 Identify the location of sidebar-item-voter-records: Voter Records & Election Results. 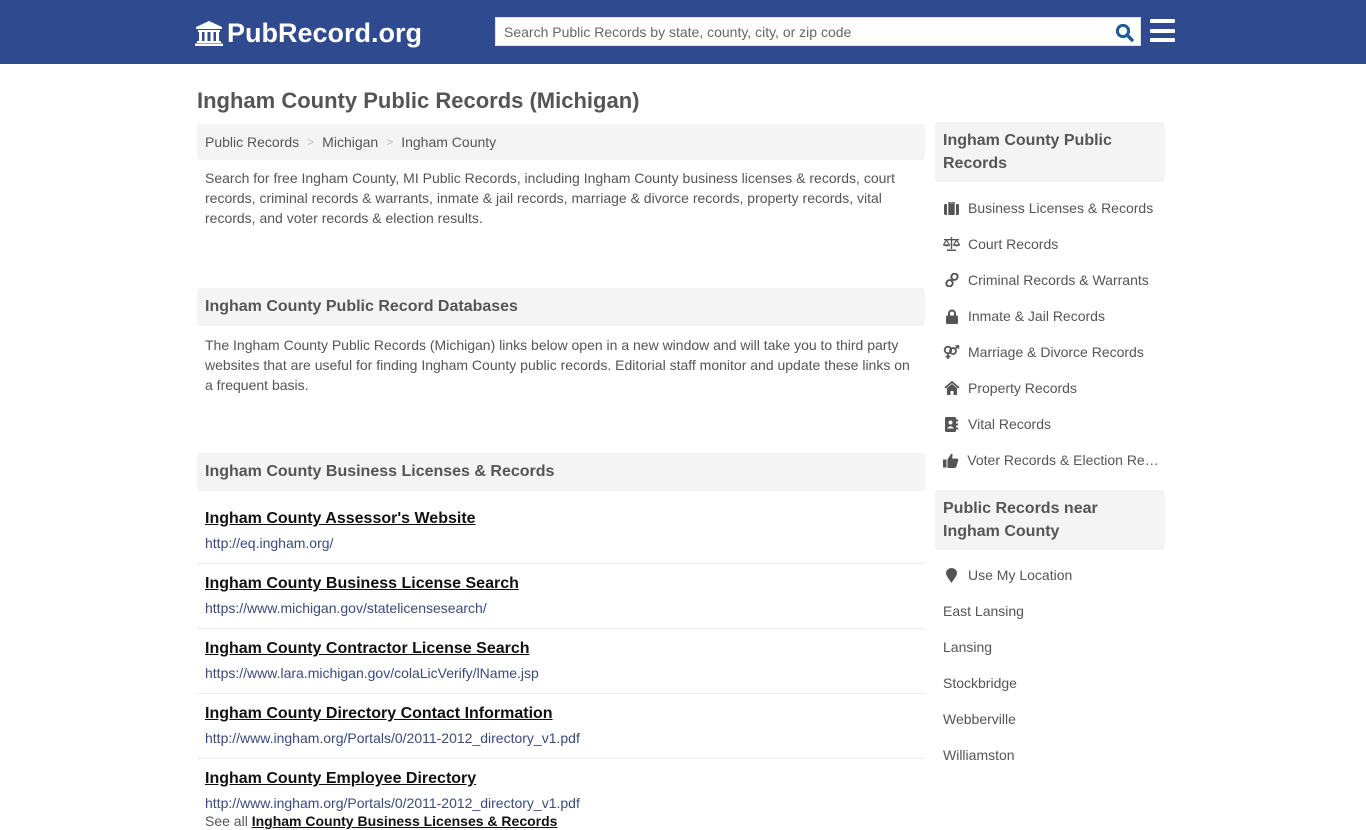
(1050, 460).